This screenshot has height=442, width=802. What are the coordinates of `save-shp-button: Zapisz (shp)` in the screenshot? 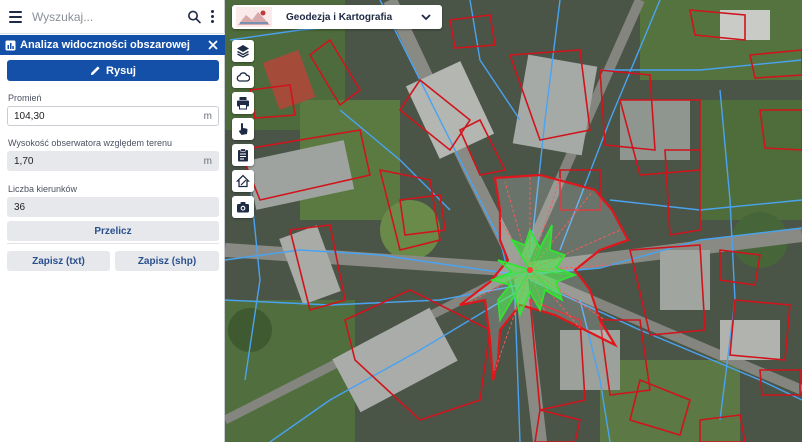 It's located at (167, 261).